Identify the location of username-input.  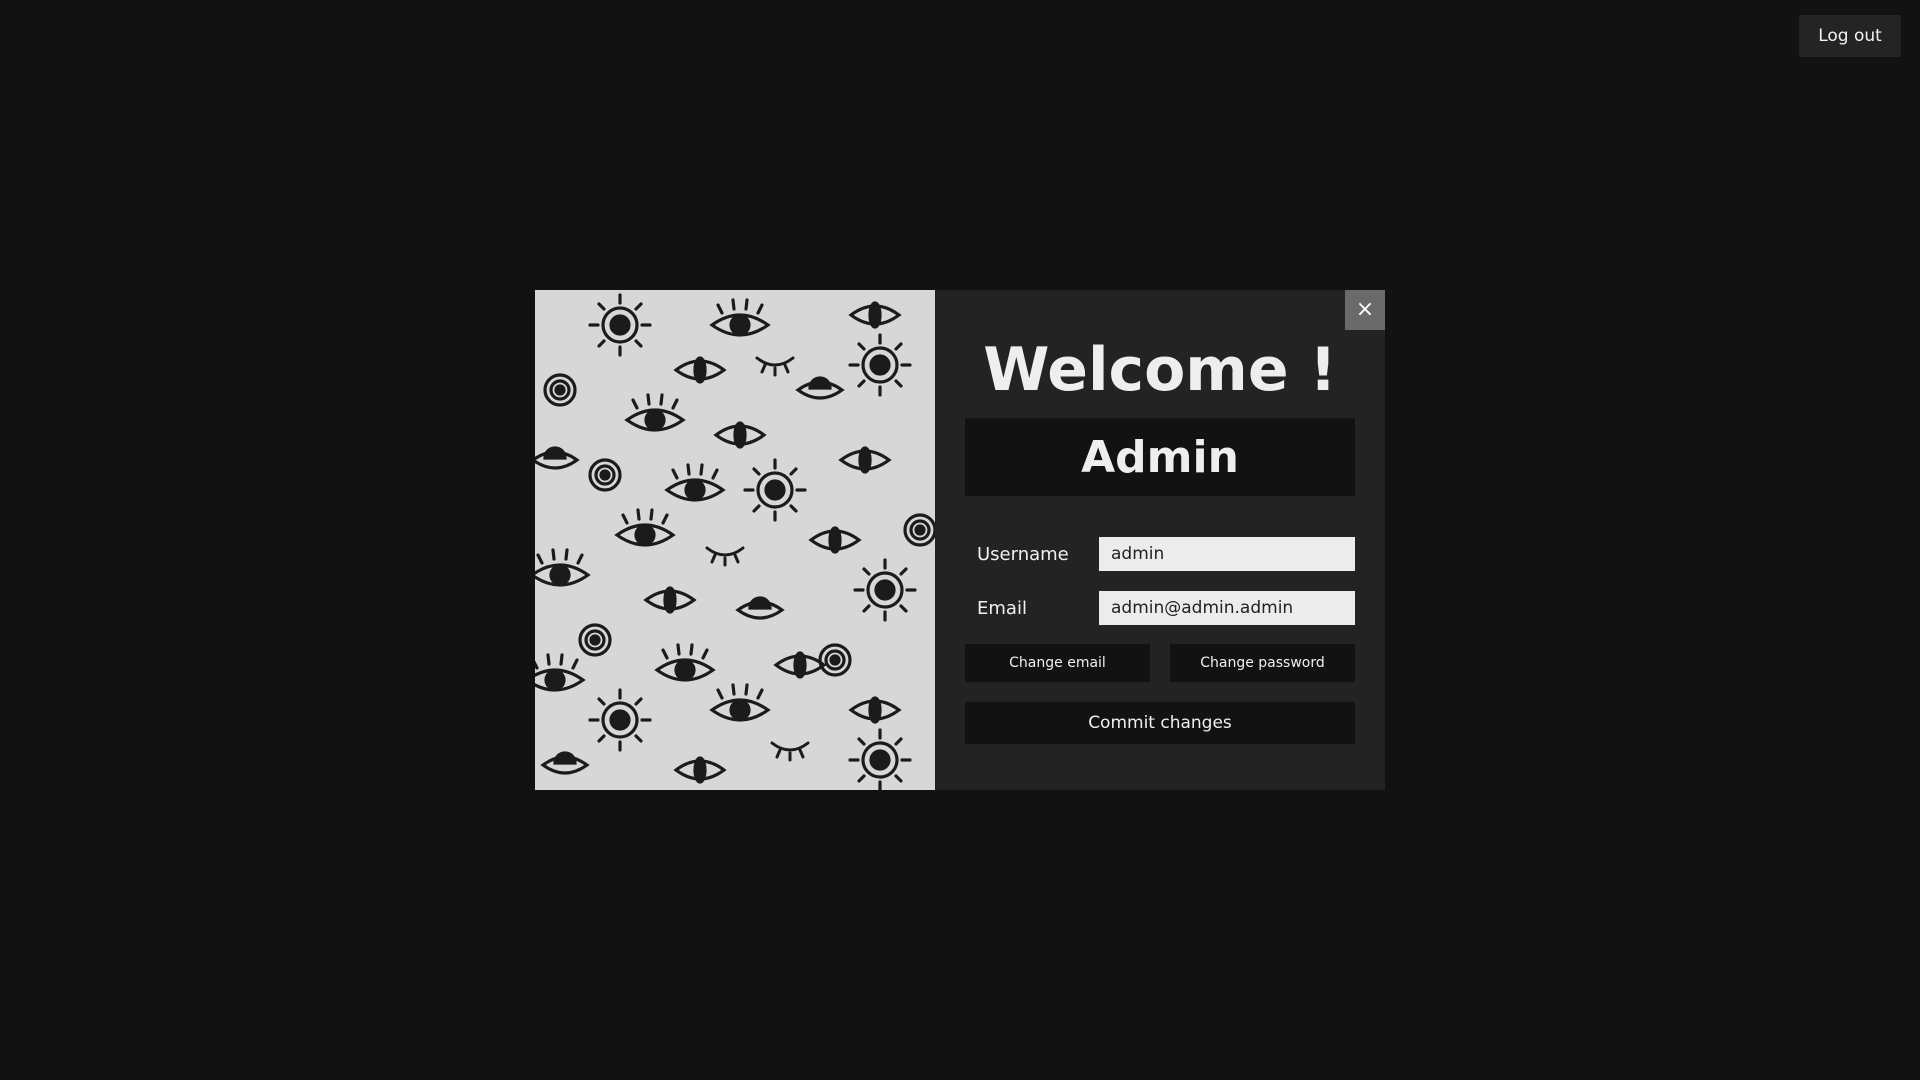
(1227, 554).